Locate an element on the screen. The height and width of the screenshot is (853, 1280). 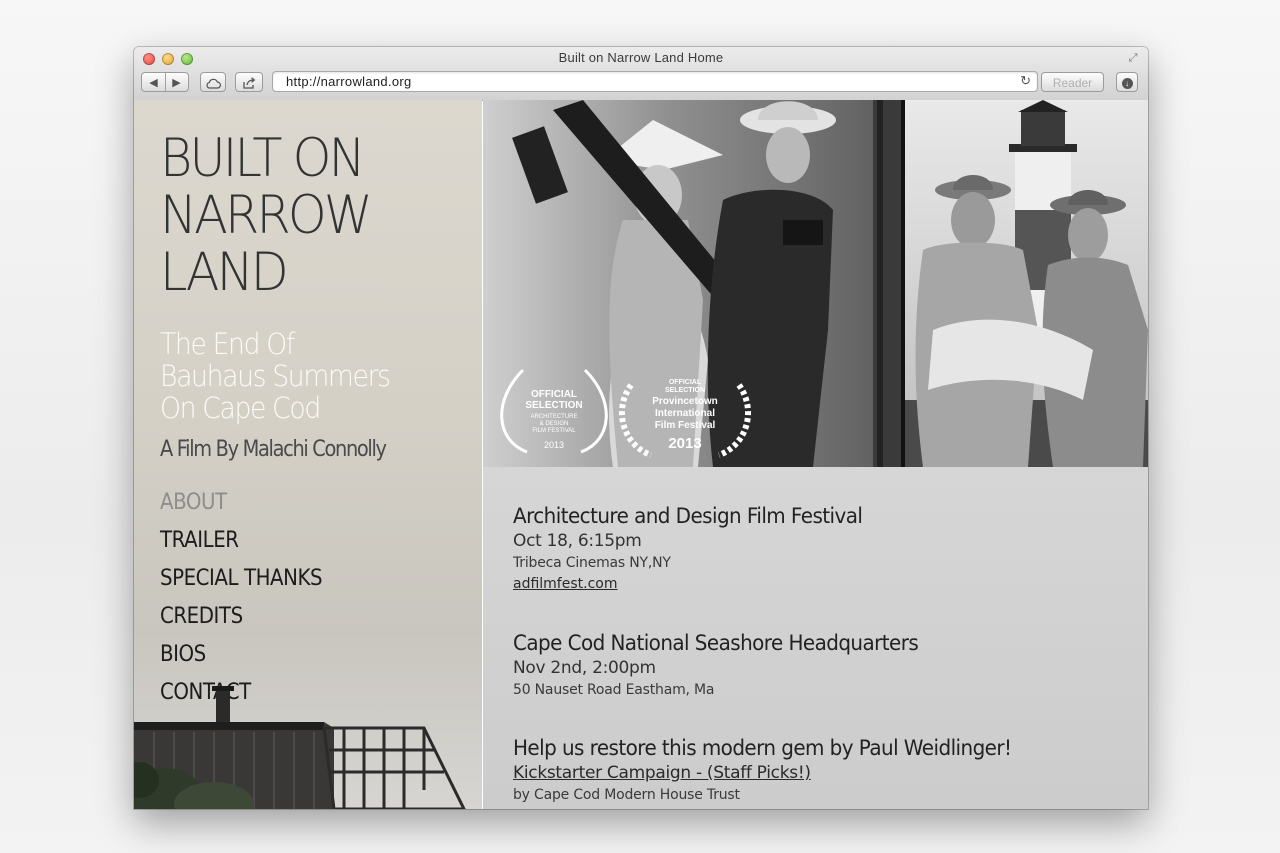
back-forward-buttons: ◀ ▶ is located at coordinates (165, 82).